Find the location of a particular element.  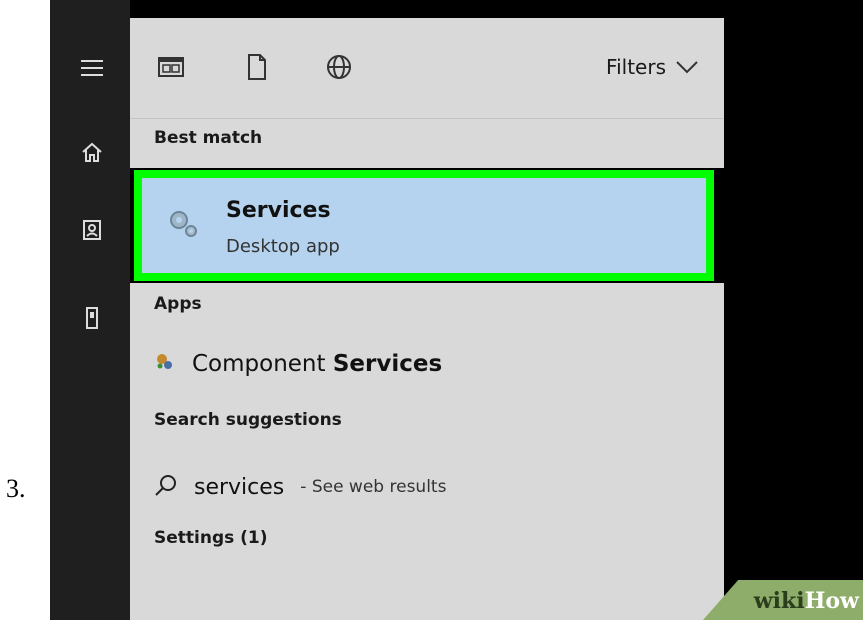

apps-icon is located at coordinates (171, 67).